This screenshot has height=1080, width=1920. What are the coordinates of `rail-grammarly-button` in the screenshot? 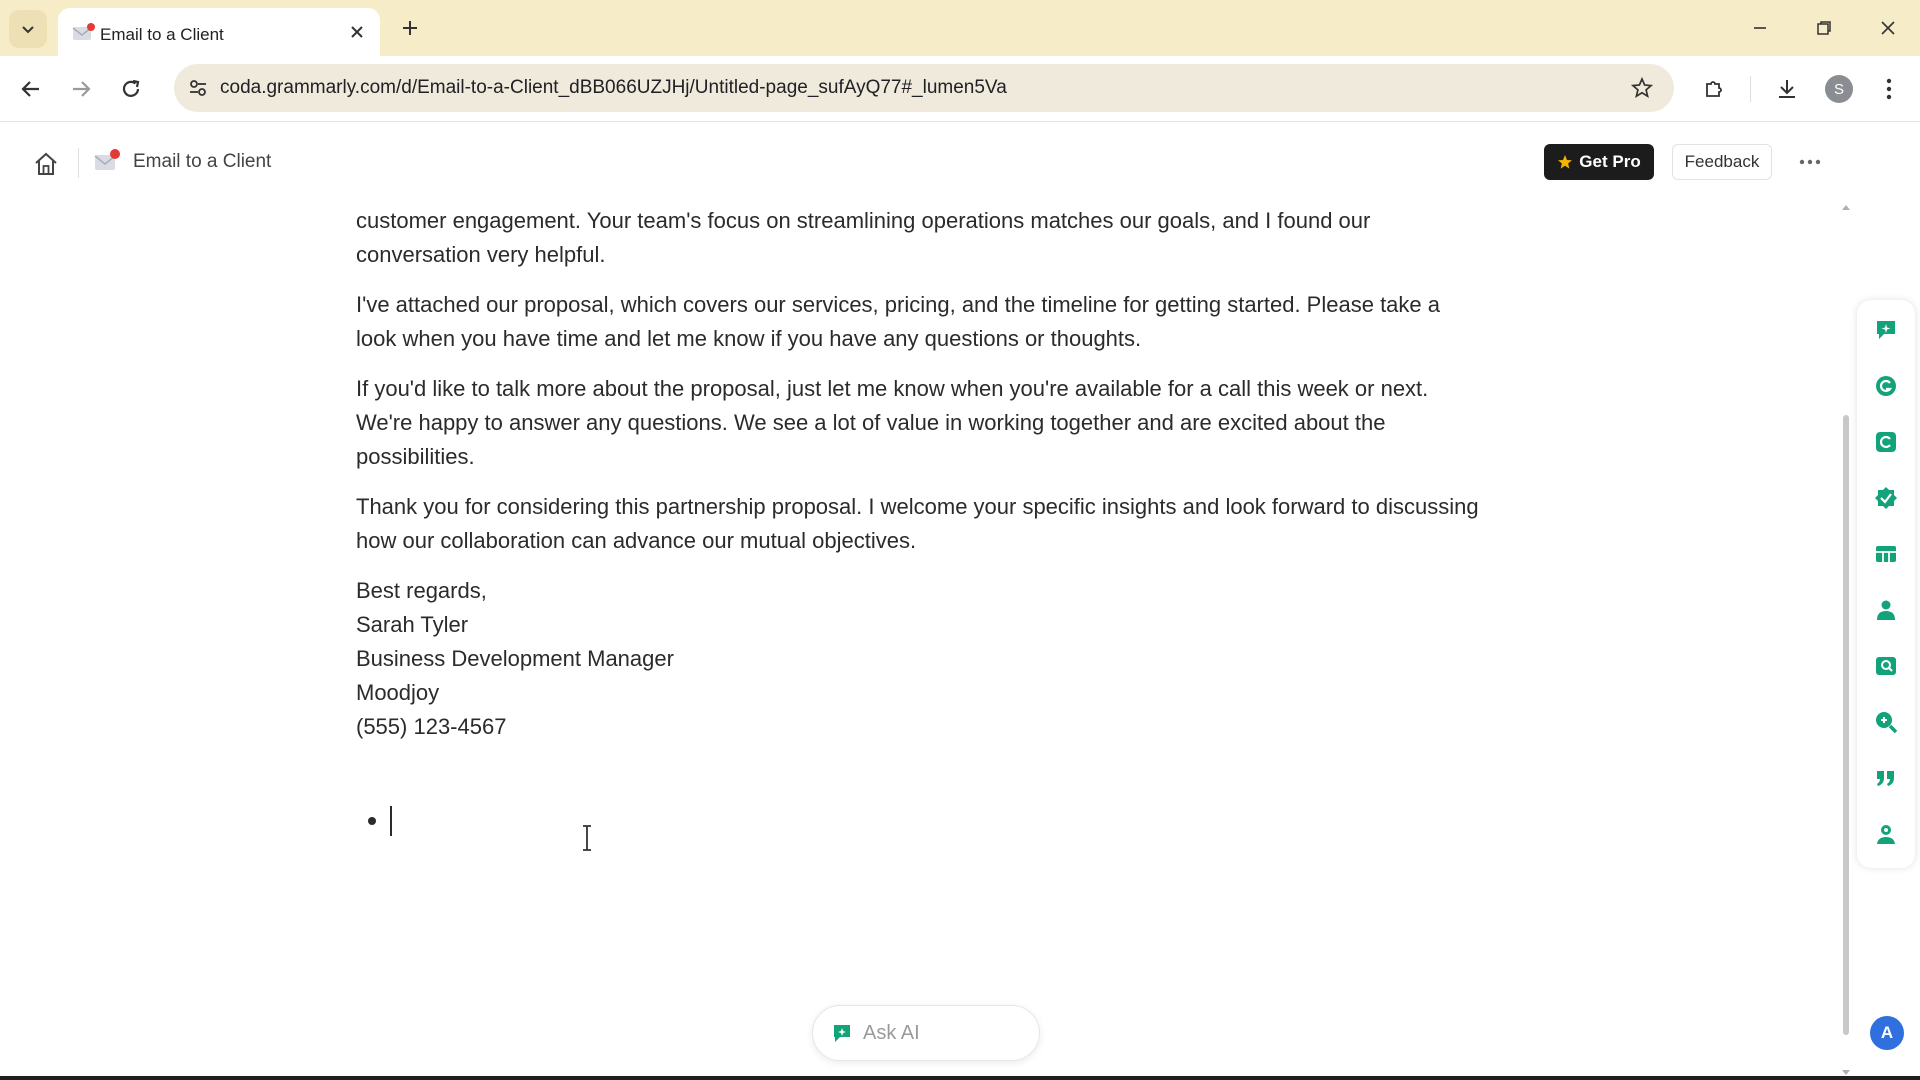 It's located at (1886, 386).